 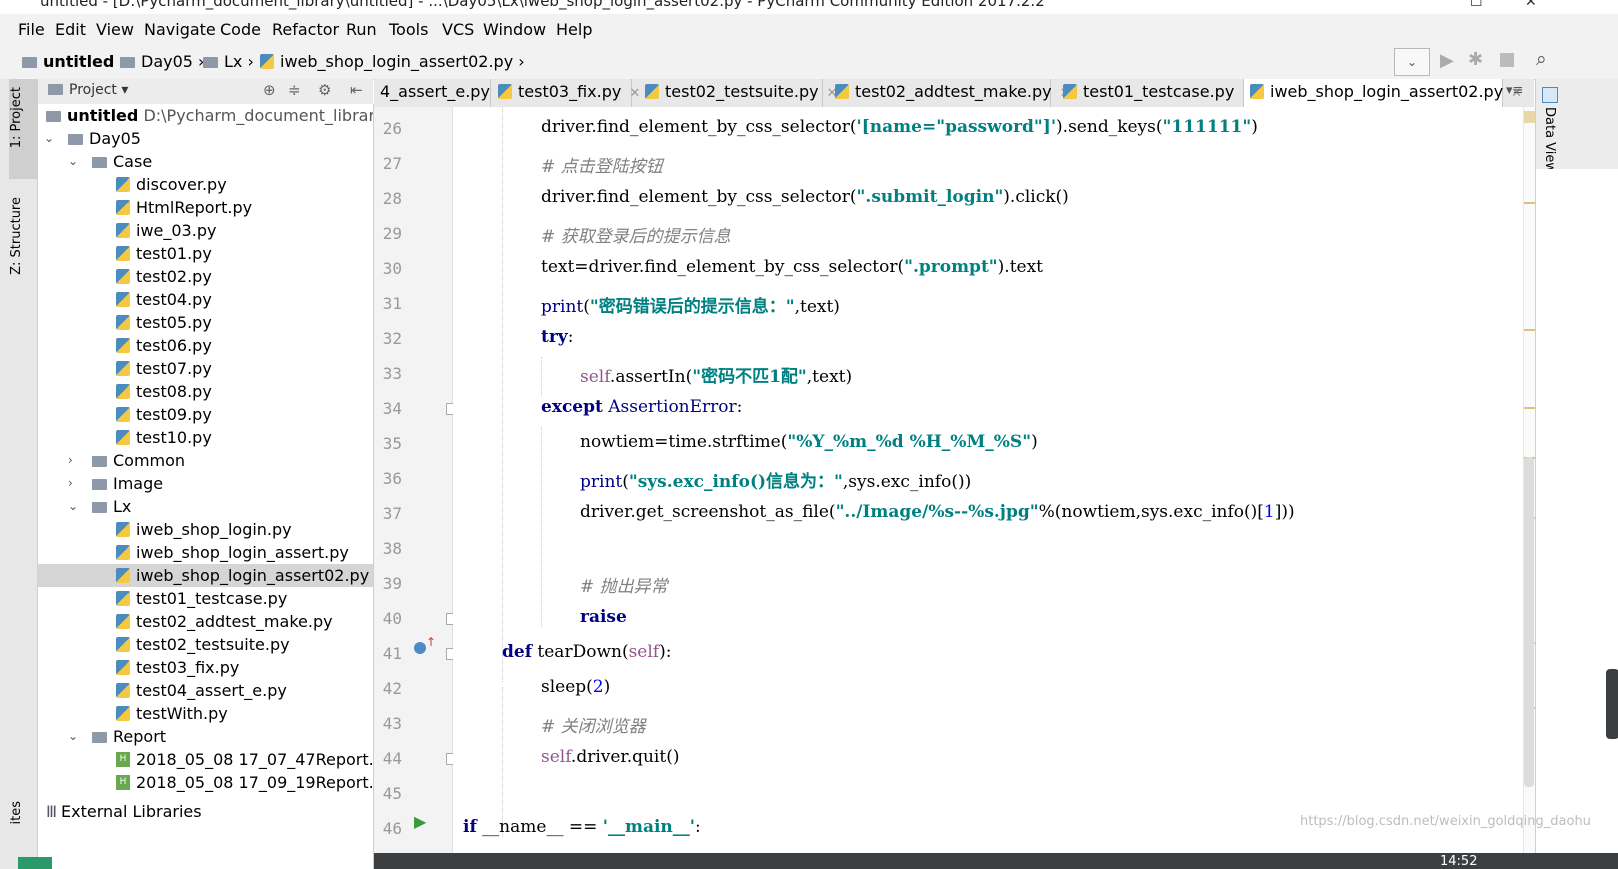 I want to click on run-config-dropdown: ⌄, so click(x=1412, y=62).